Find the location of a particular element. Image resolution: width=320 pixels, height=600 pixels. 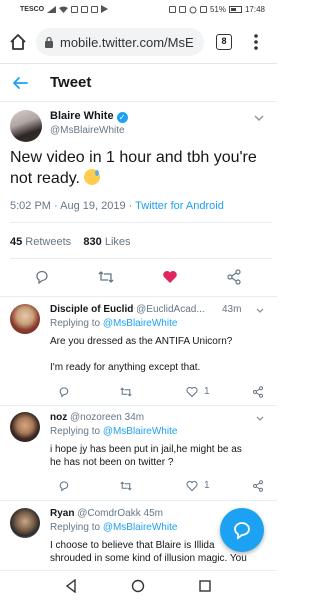

vibrate-icon is located at coordinates (182, 9).